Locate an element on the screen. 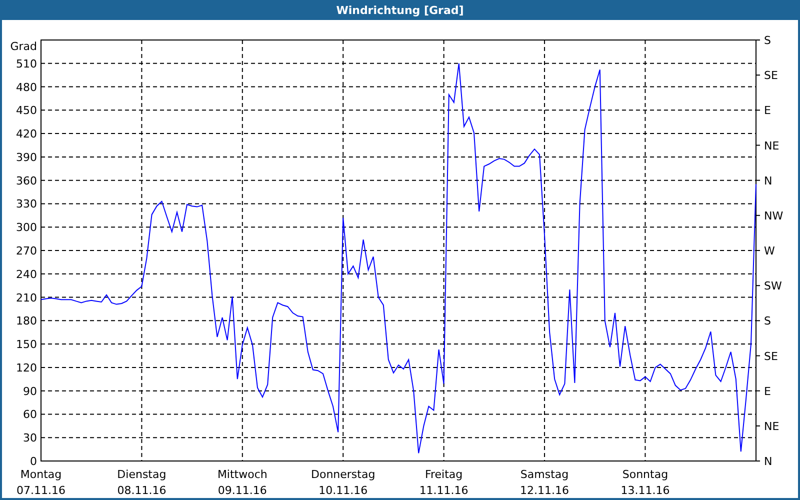  y-tick-label: 120 is located at coordinates (26, 367).